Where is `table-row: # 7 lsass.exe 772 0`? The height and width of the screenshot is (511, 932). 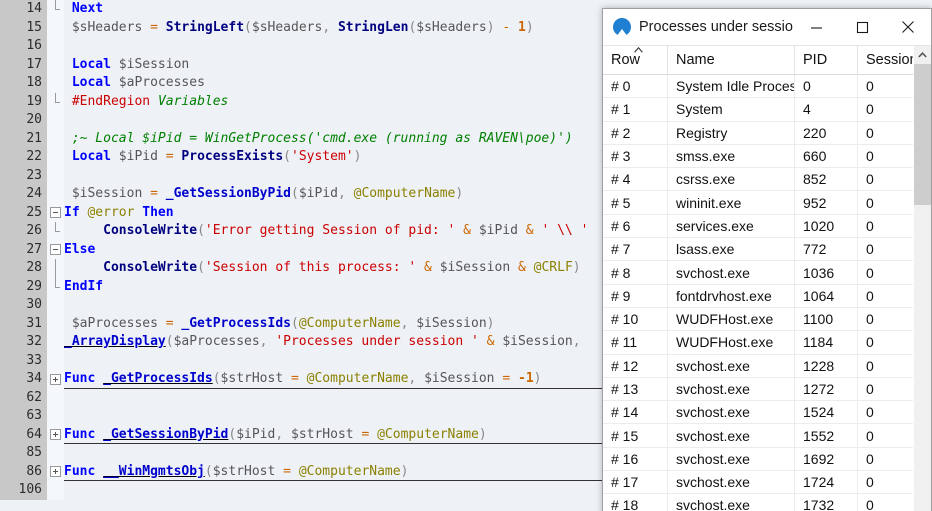 table-row: # 7 lsass.exe 772 0 is located at coordinates (767, 249).